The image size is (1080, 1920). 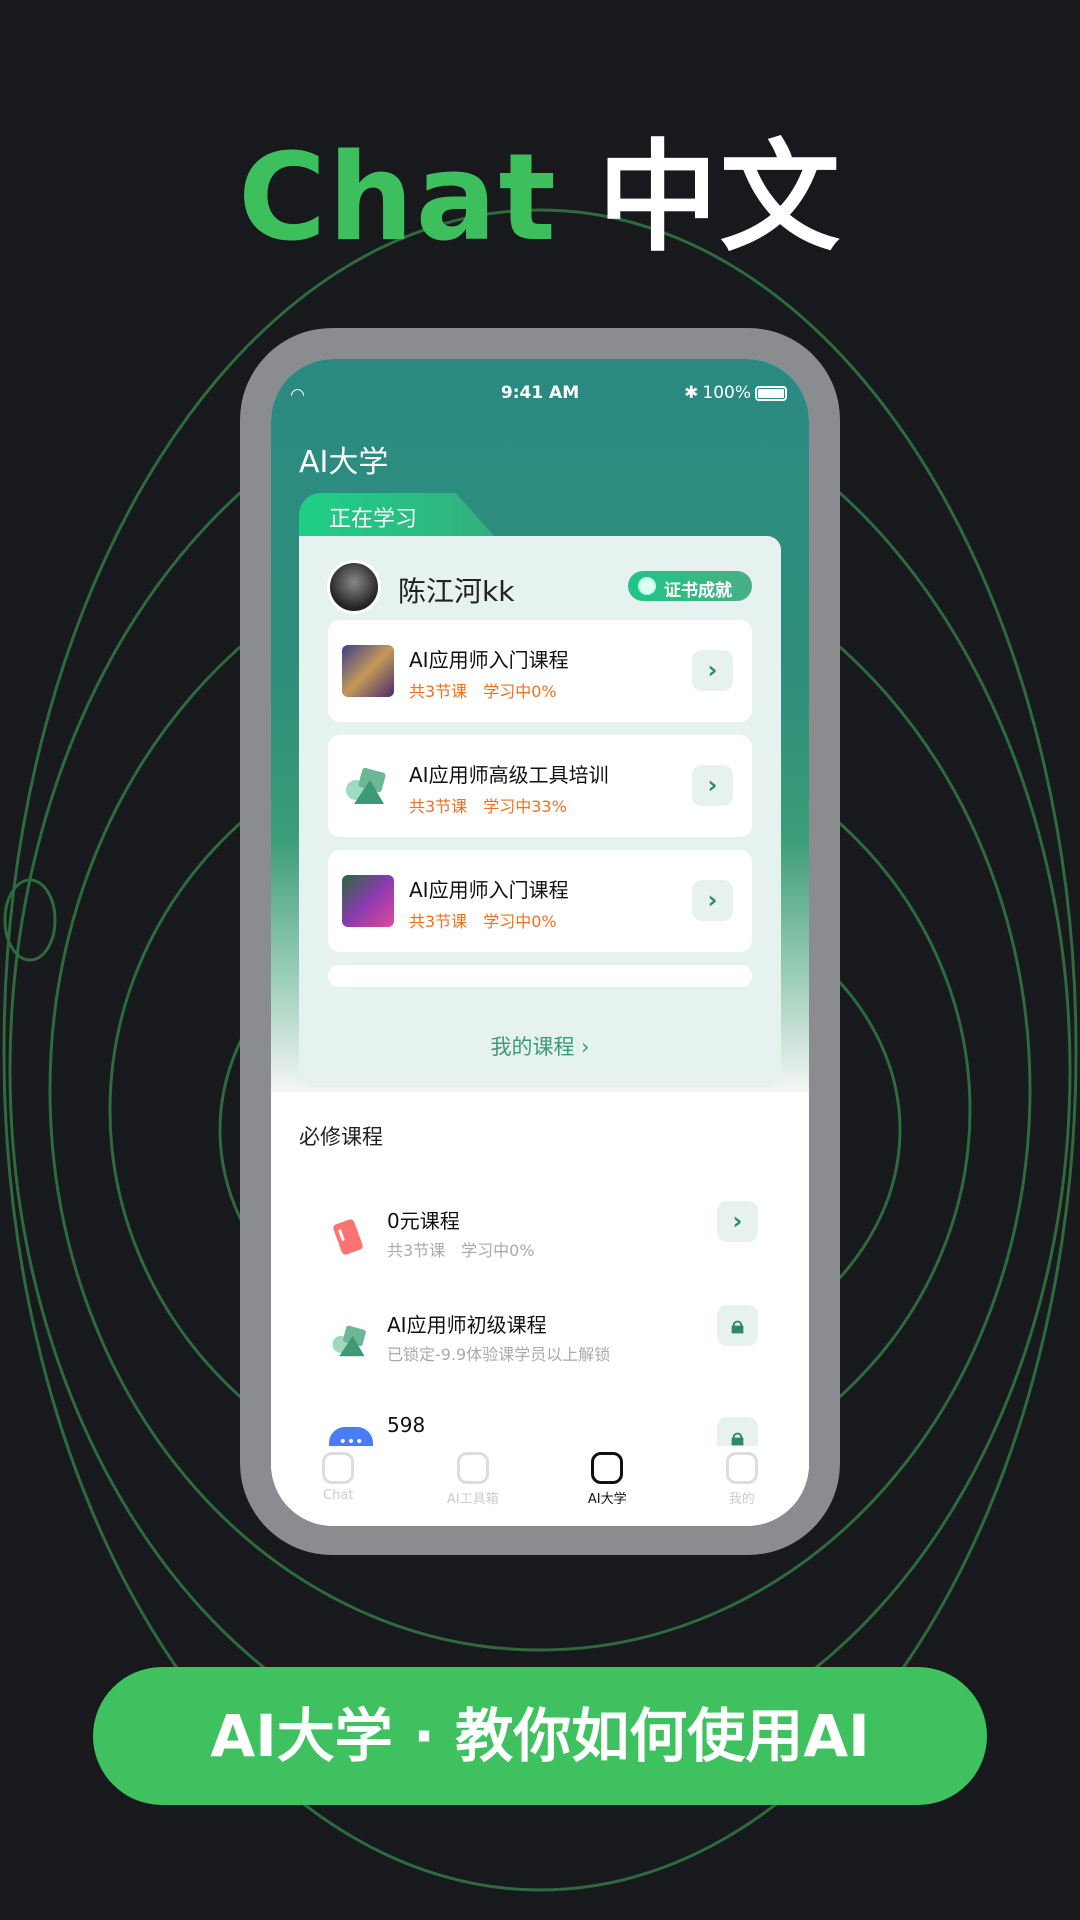 What do you see at coordinates (338, 1495) in the screenshot?
I see `tab-label: Chat` at bounding box center [338, 1495].